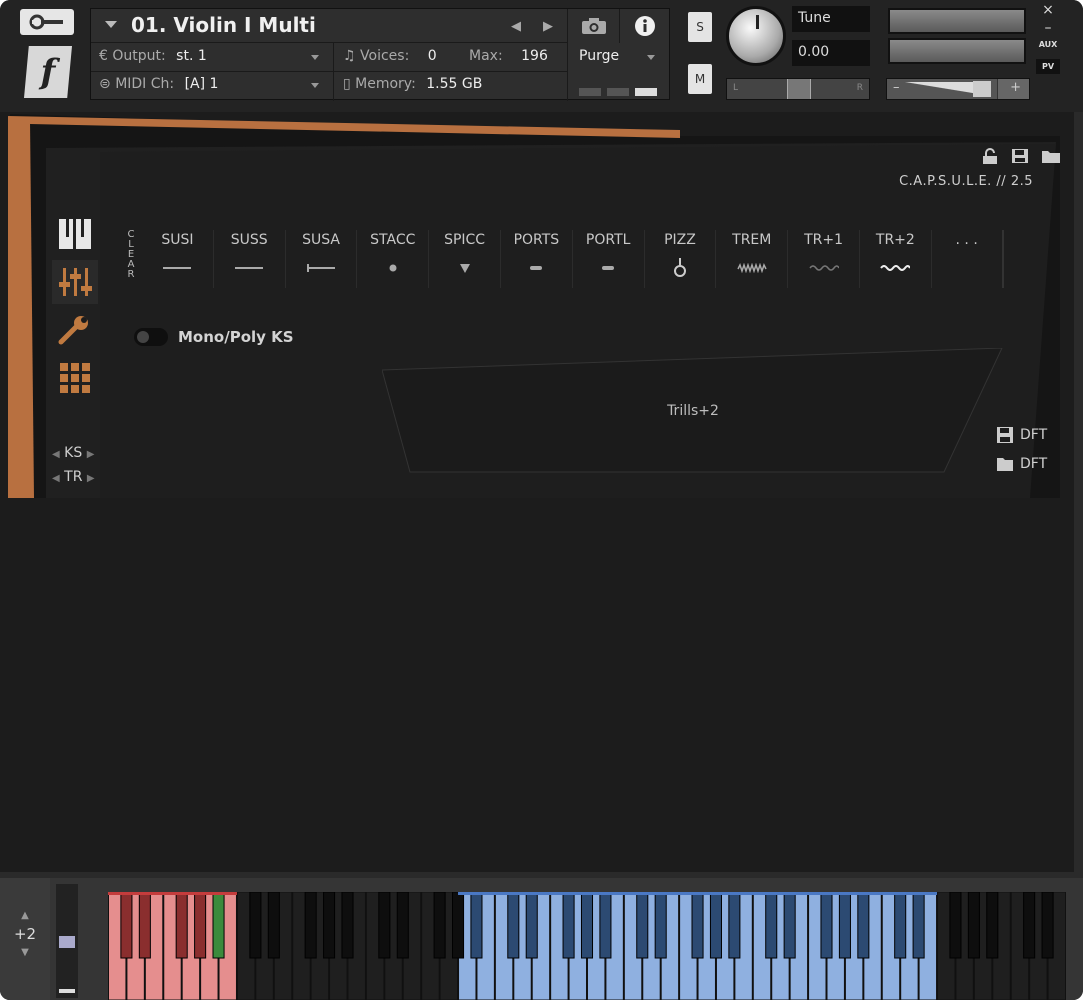  I want to click on midi-channel-selector: ⊜ MIDI Ch: [A] 1, so click(158, 84).